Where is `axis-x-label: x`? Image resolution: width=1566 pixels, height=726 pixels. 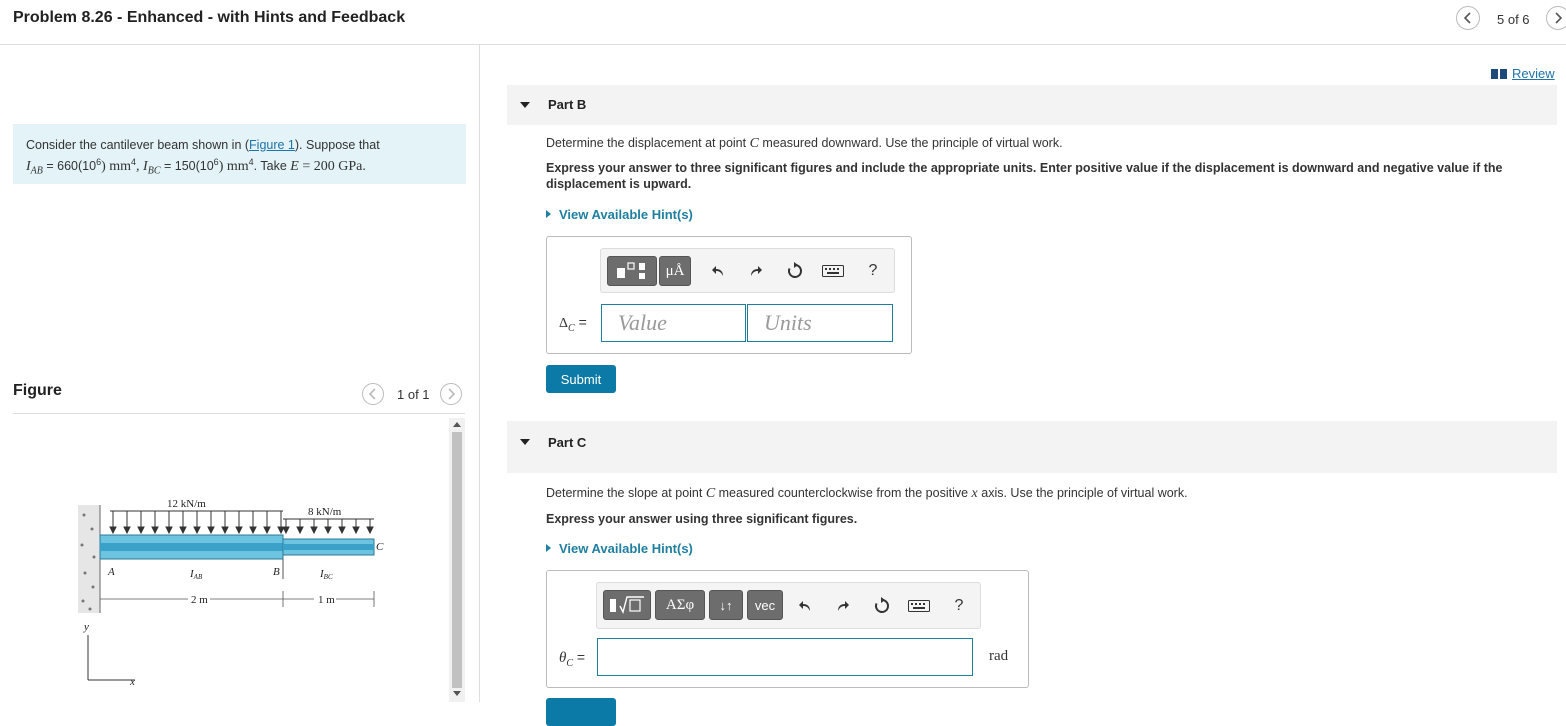 axis-x-label: x is located at coordinates (132, 680).